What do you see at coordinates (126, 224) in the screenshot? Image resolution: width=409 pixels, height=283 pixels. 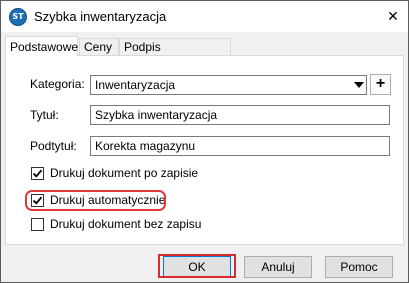 I see `checkbox-label: Drukuj dokument bez zapisu` at bounding box center [126, 224].